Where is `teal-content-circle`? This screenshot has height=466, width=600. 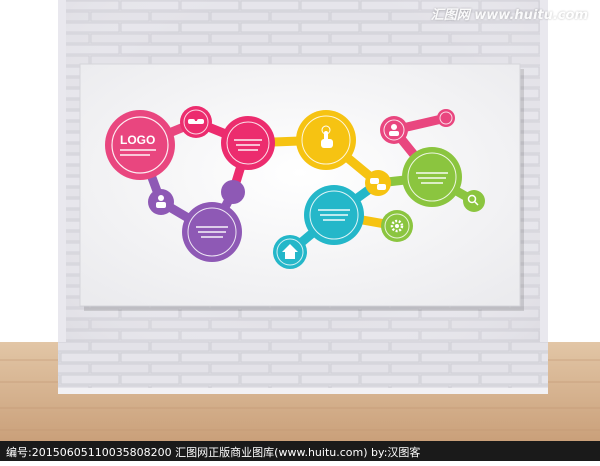 teal-content-circle is located at coordinates (334, 215).